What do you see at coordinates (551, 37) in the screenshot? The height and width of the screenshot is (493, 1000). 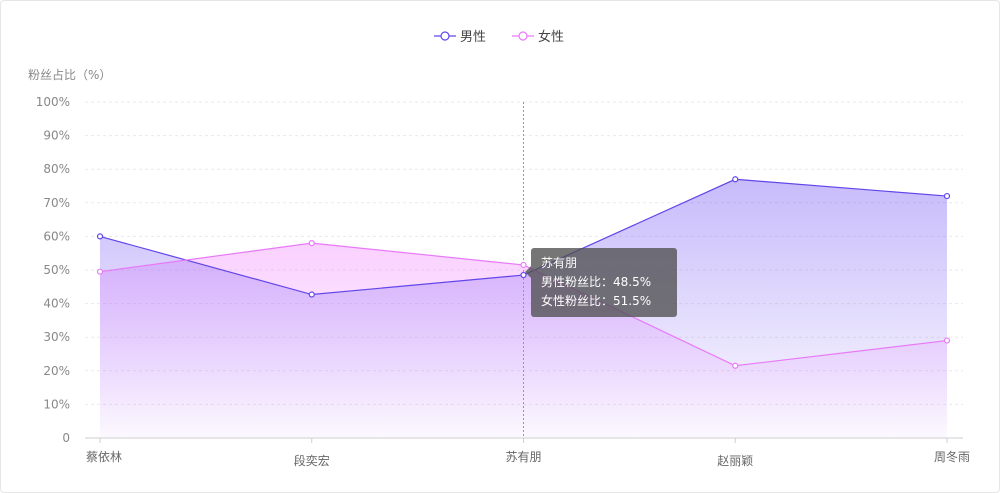 I see `legend-label: 女性` at bounding box center [551, 37].